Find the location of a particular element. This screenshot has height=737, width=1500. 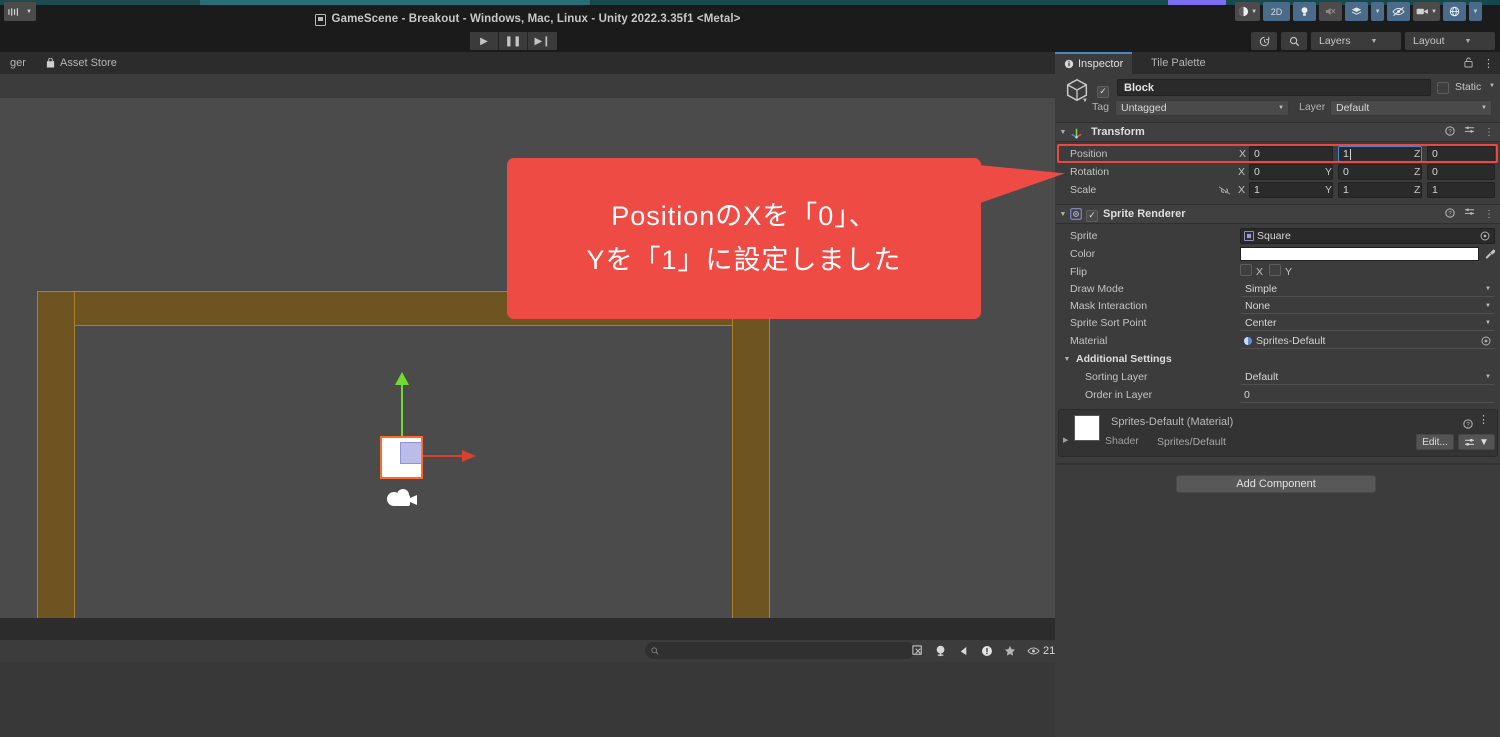

console-errorpause-icon is located at coordinates (963, 650).